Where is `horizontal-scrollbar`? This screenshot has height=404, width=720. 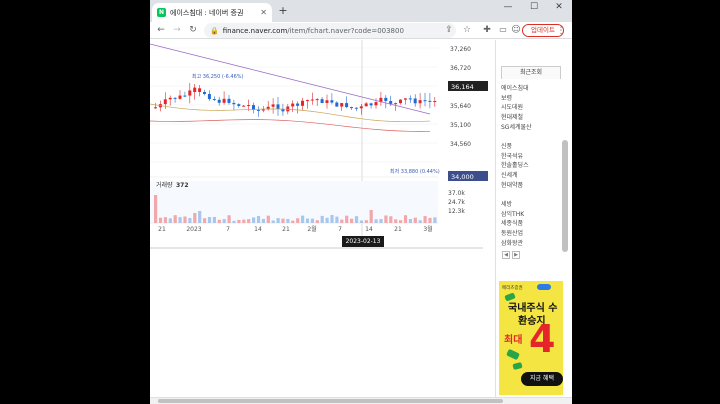 horizontal-scrollbar is located at coordinates (361, 400).